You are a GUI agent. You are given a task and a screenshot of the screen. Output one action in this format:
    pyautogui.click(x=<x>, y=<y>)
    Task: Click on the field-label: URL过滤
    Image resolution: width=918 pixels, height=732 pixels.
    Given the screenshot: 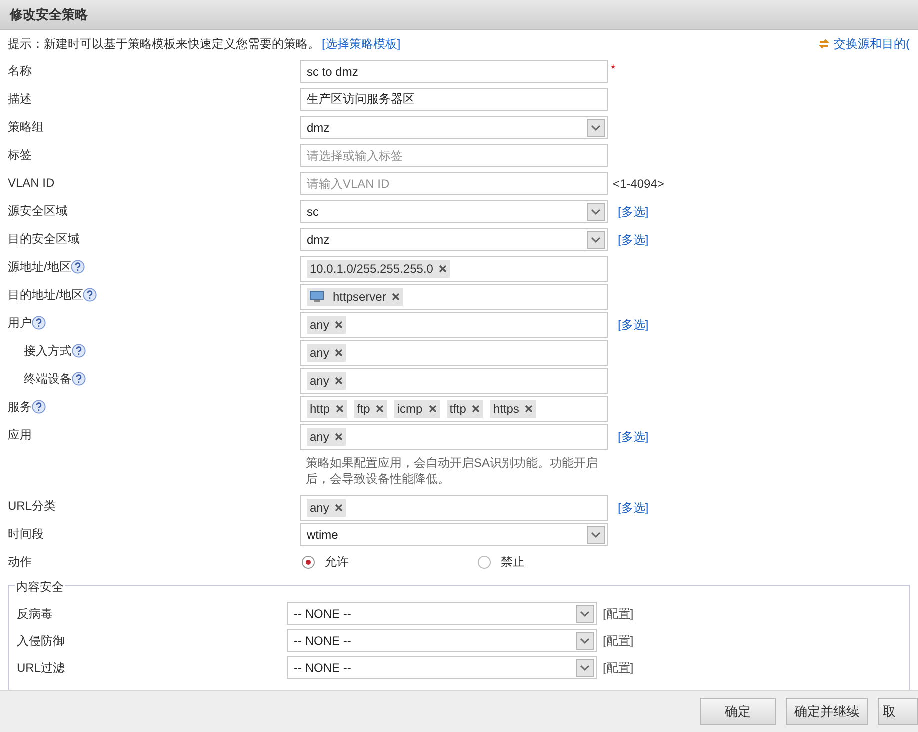 What is the action you would take?
    pyautogui.click(x=41, y=668)
    